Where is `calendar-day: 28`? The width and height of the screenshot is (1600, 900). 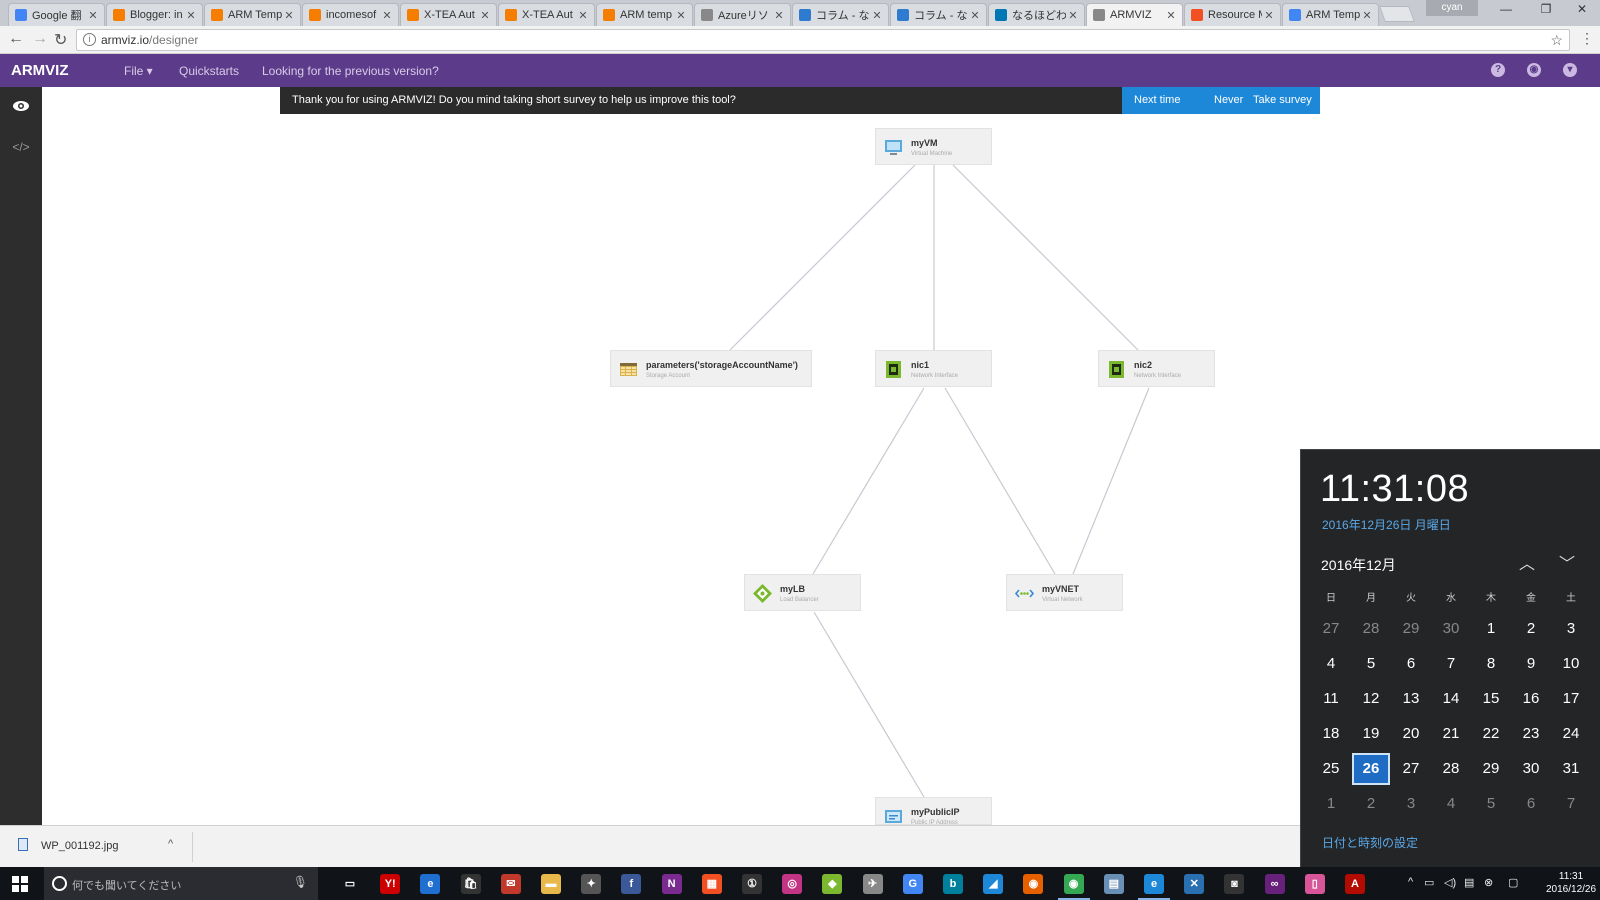 calendar-day: 28 is located at coordinates (1451, 769).